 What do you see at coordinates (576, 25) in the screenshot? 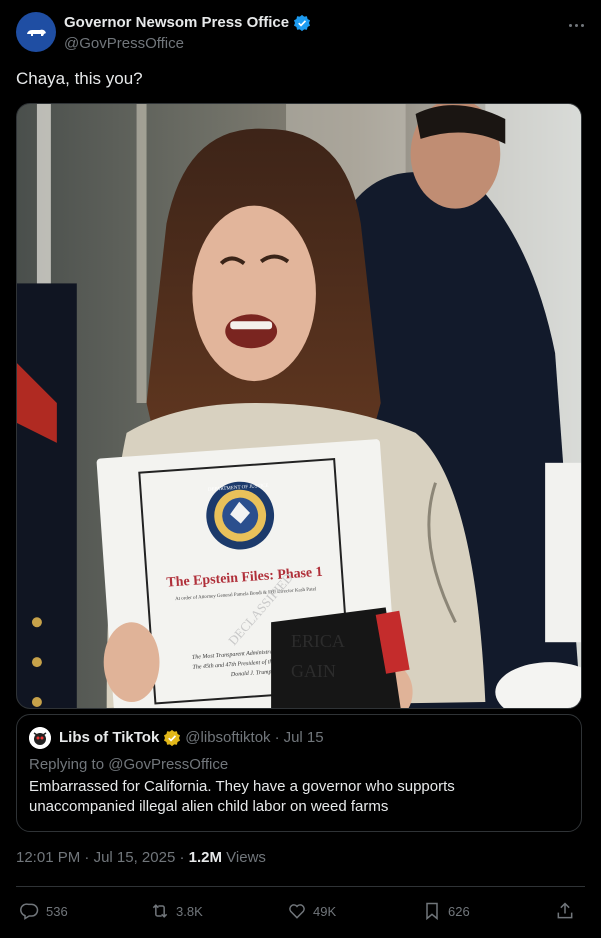
I see `more-options-icon` at bounding box center [576, 25].